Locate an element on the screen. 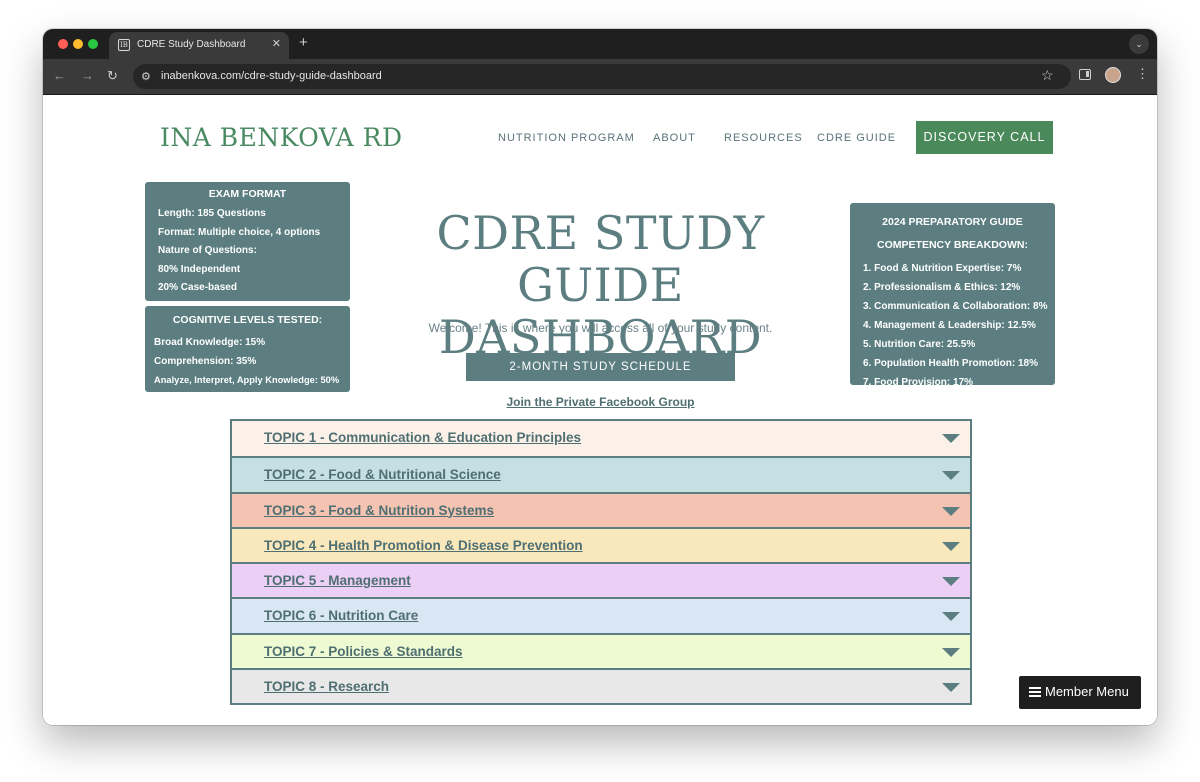 This screenshot has height=782, width=1200. member-menu-button: Member Menu is located at coordinates (1080, 692).